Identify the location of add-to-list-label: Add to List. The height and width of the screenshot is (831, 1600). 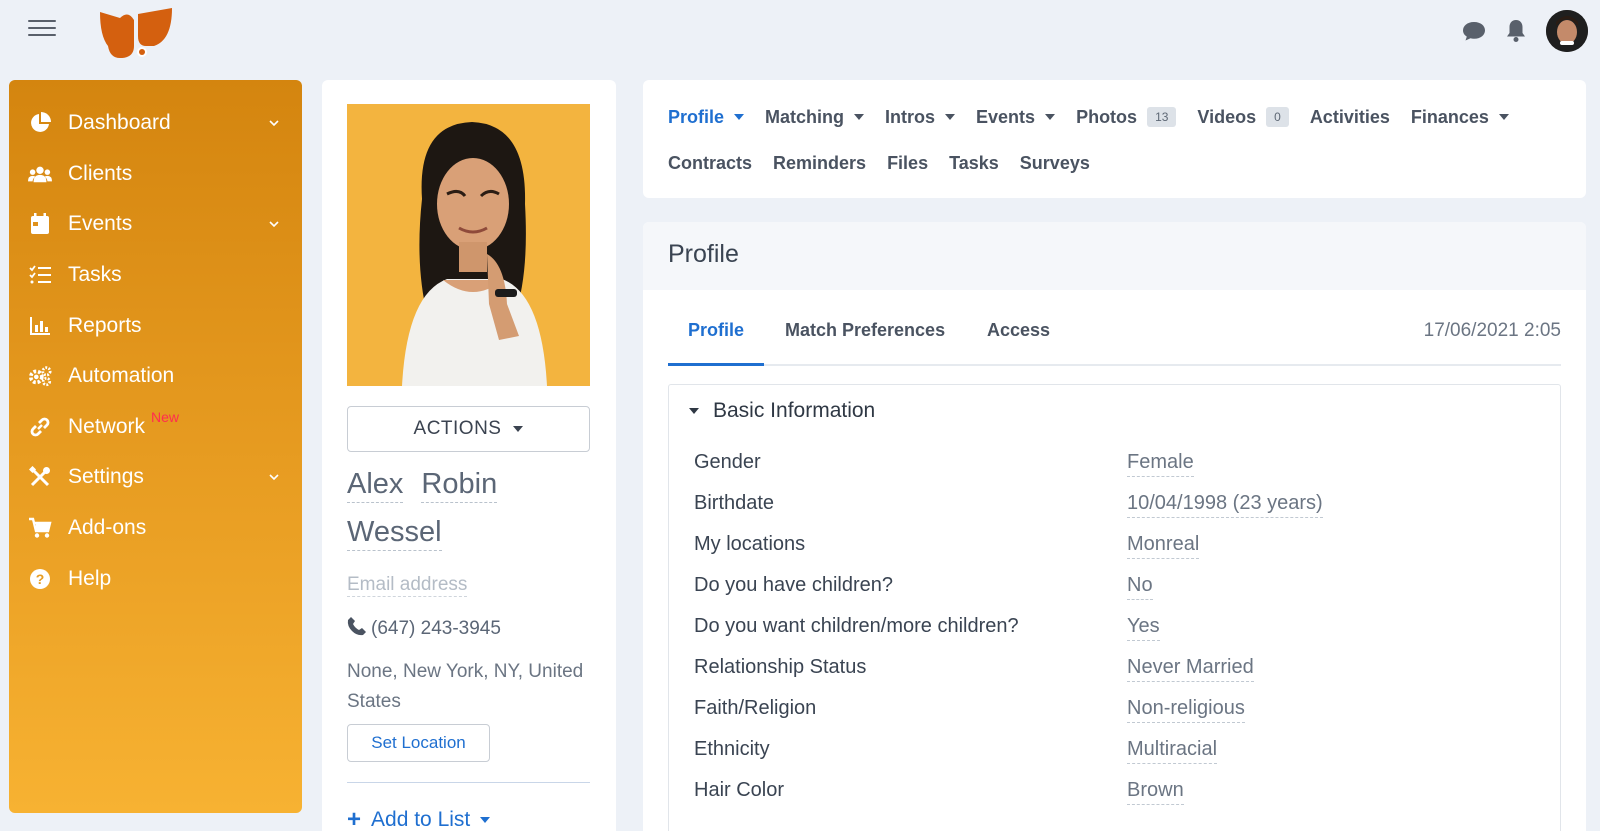
(421, 819).